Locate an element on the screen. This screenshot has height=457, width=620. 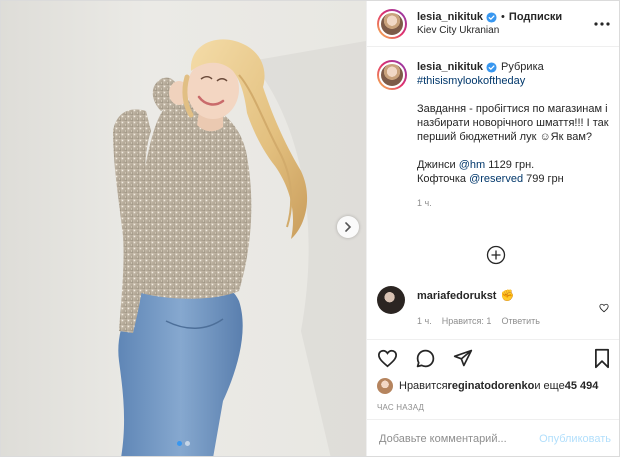
add-comment-bar: Опубликовать is located at coordinates (493, 437).